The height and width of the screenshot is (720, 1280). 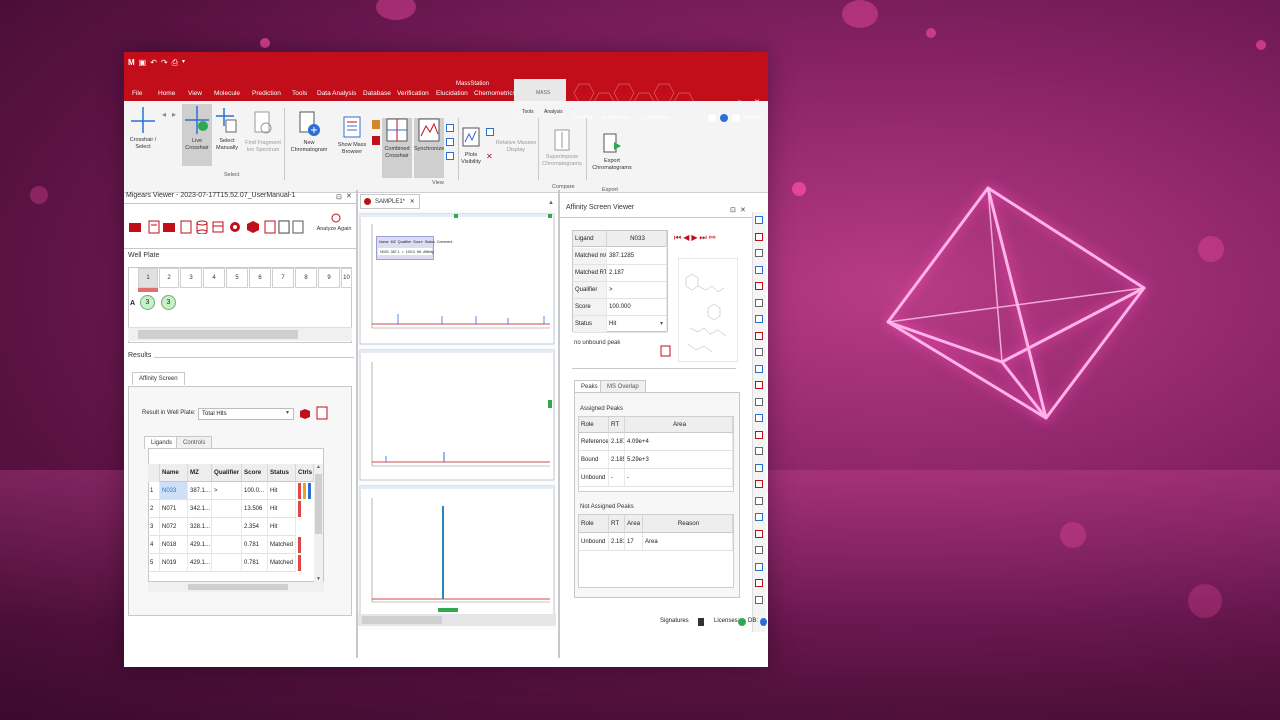 What do you see at coordinates (677, 238) in the screenshot?
I see `first-icon: ⏮` at bounding box center [677, 238].